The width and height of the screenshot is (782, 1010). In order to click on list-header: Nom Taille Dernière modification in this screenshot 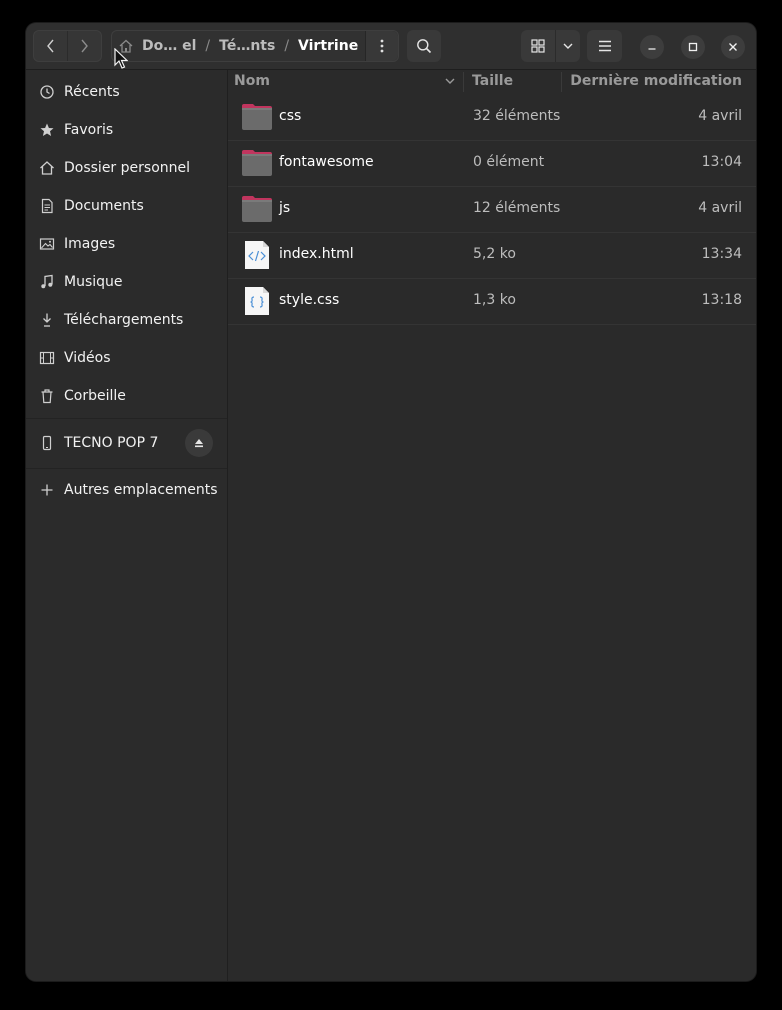, I will do `click(492, 82)`.